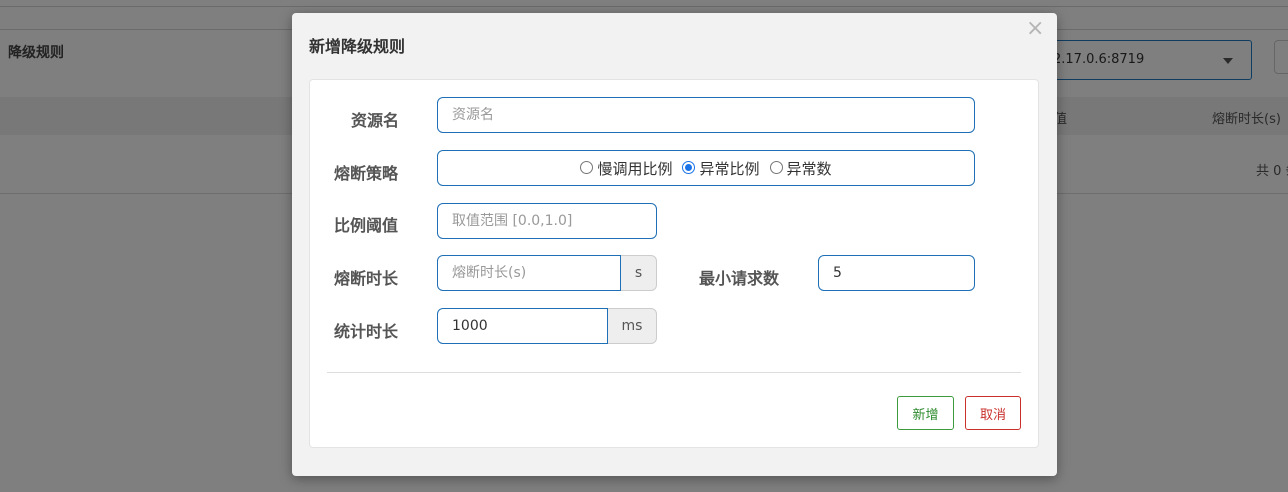 The height and width of the screenshot is (492, 1288). I want to click on break-duration-unit: s, so click(639, 273).